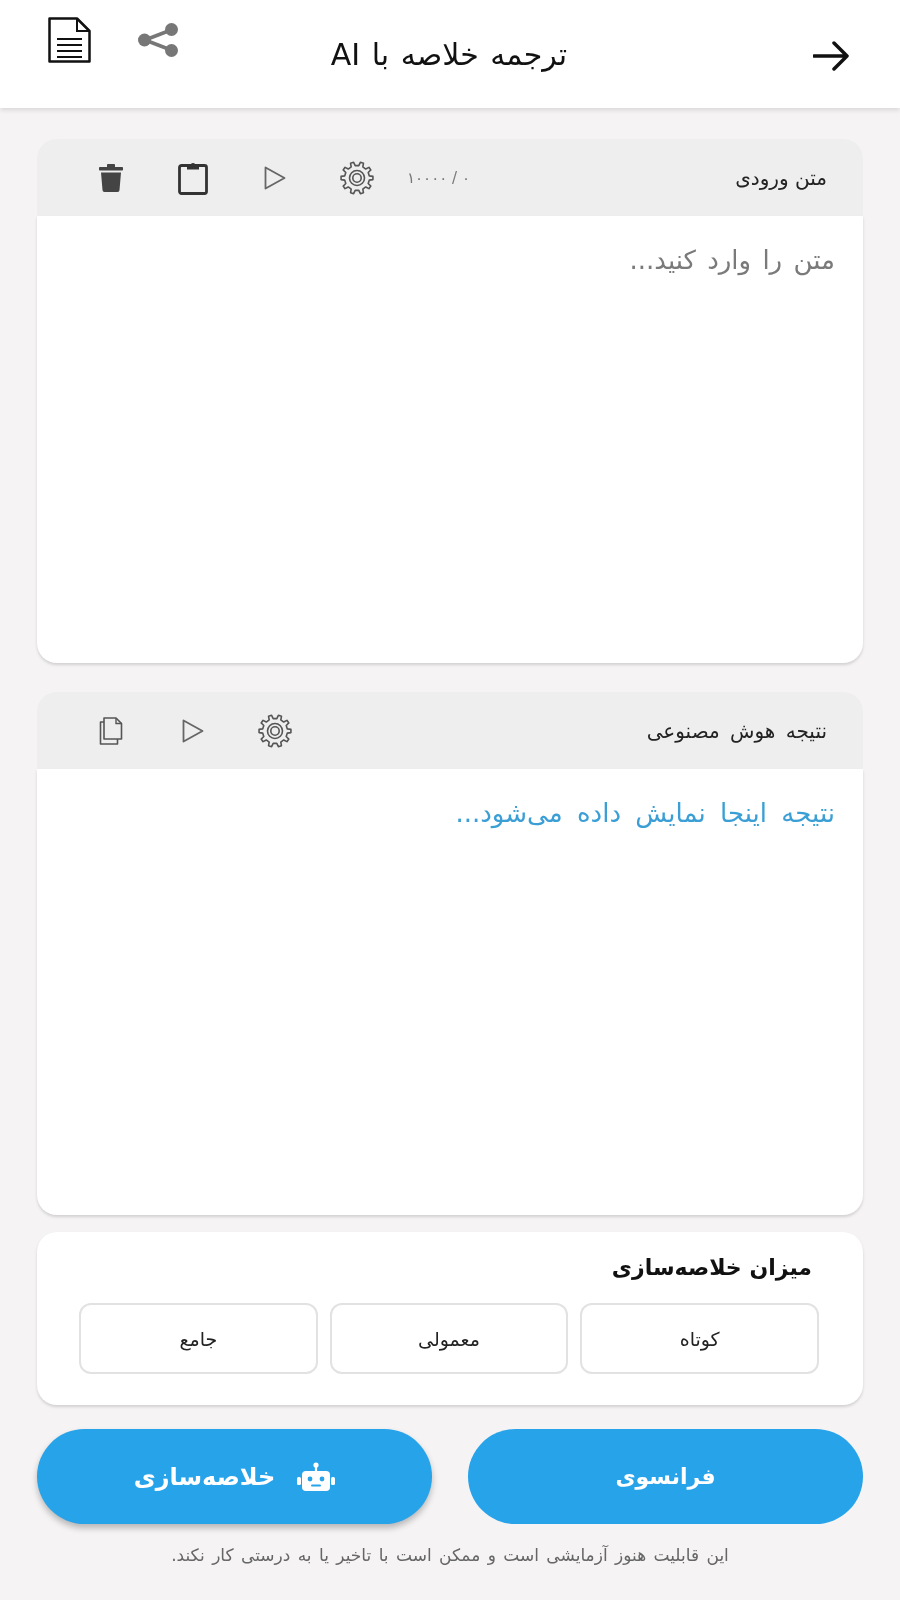  Describe the element at coordinates (158, 40) in the screenshot. I see `share-icon` at that location.